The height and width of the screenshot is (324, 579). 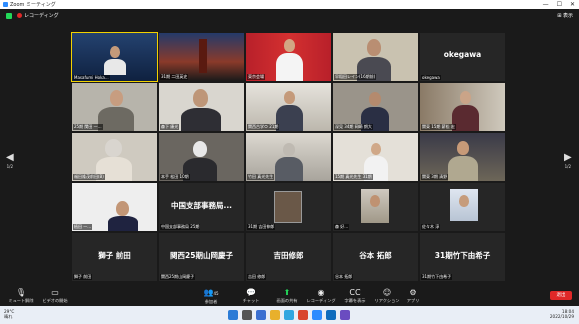 What do you see at coordinates (178, 277) in the screenshot?
I see `participant-name: 関西25期山岡慶子` at bounding box center [178, 277].